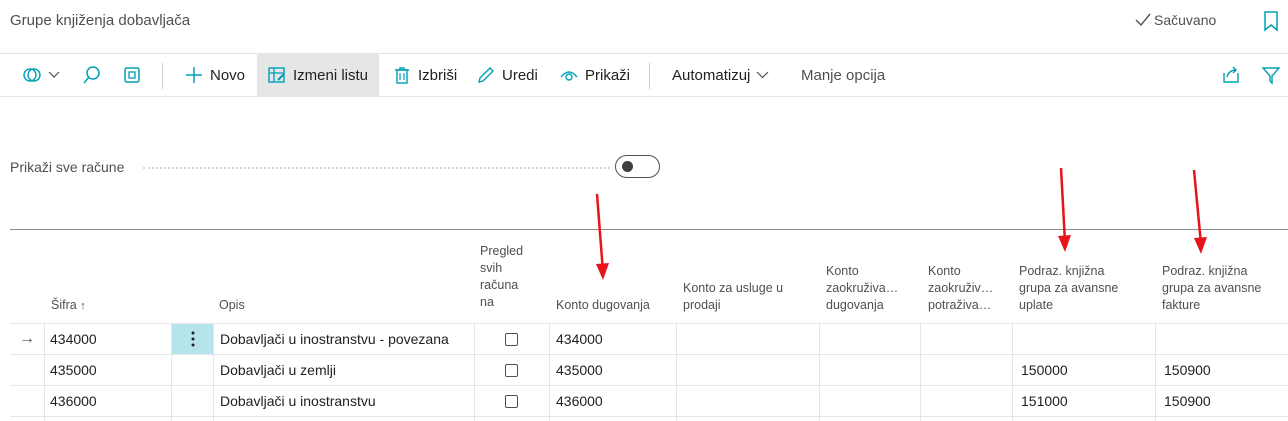 The width and height of the screenshot is (1288, 421). I want to click on eye-icon, so click(569, 76).